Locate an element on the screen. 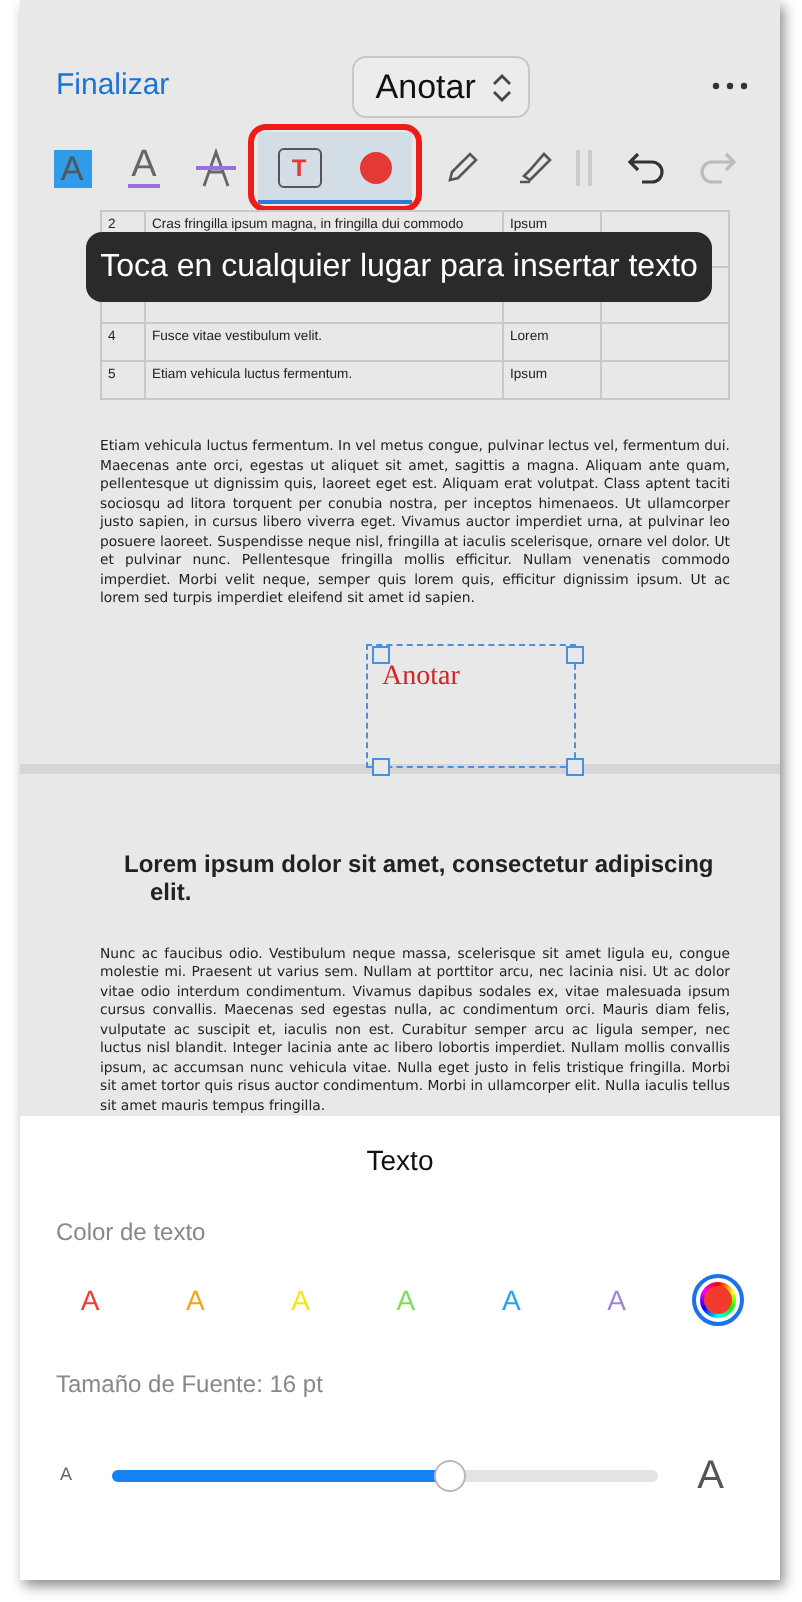 Image resolution: width=802 pixels, height=1602 pixels. pencil-icon is located at coordinates (462, 168).